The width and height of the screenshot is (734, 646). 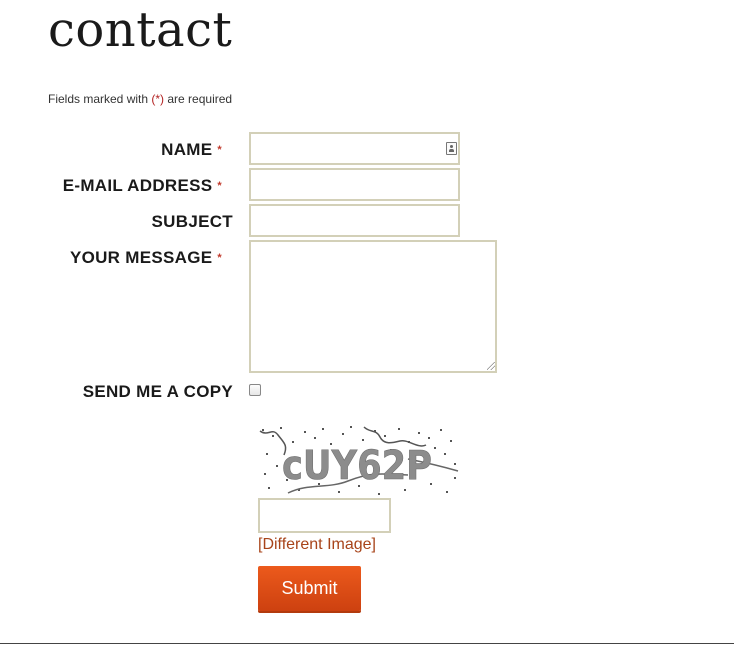 I want to click on message-textarea, so click(x=373, y=306).